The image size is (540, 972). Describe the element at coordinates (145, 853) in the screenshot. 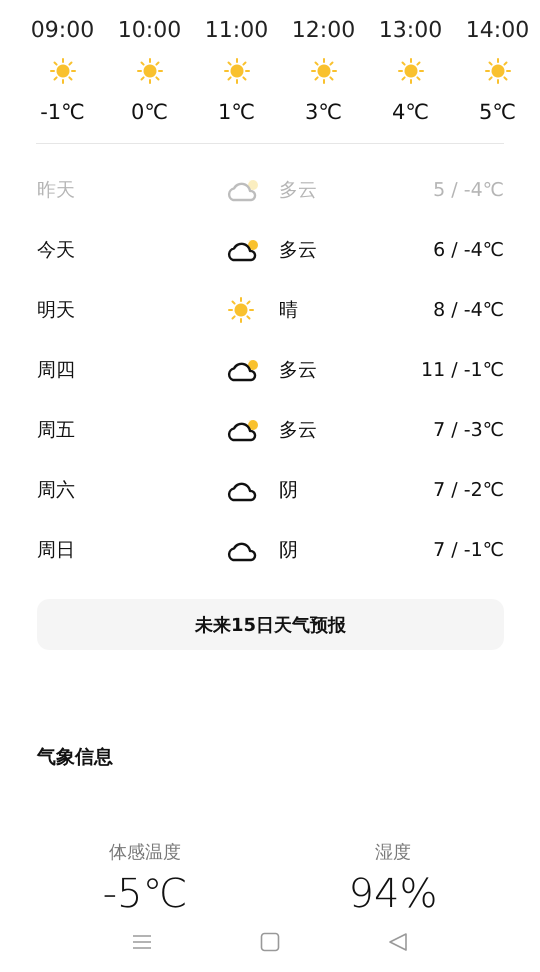

I see `metric-label: 体感温度` at that location.